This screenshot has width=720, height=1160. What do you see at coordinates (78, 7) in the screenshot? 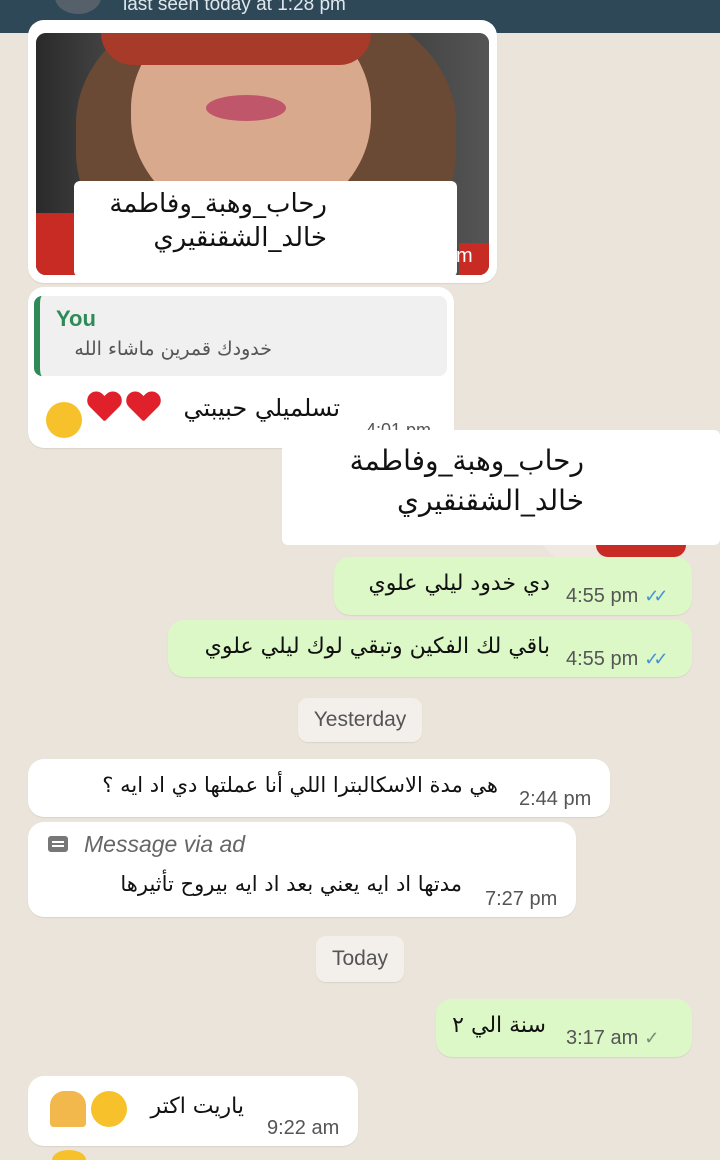
I see `contact-avatar` at bounding box center [78, 7].